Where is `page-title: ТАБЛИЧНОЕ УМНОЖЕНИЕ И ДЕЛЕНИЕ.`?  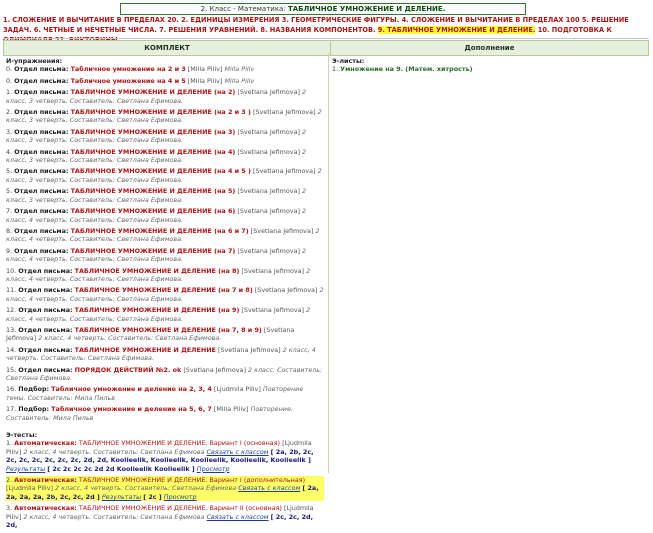 page-title: ТАБЛИЧНОЕ УМНОЖЕНИЕ И ДЕЛЕНИЕ. is located at coordinates (366, 9).